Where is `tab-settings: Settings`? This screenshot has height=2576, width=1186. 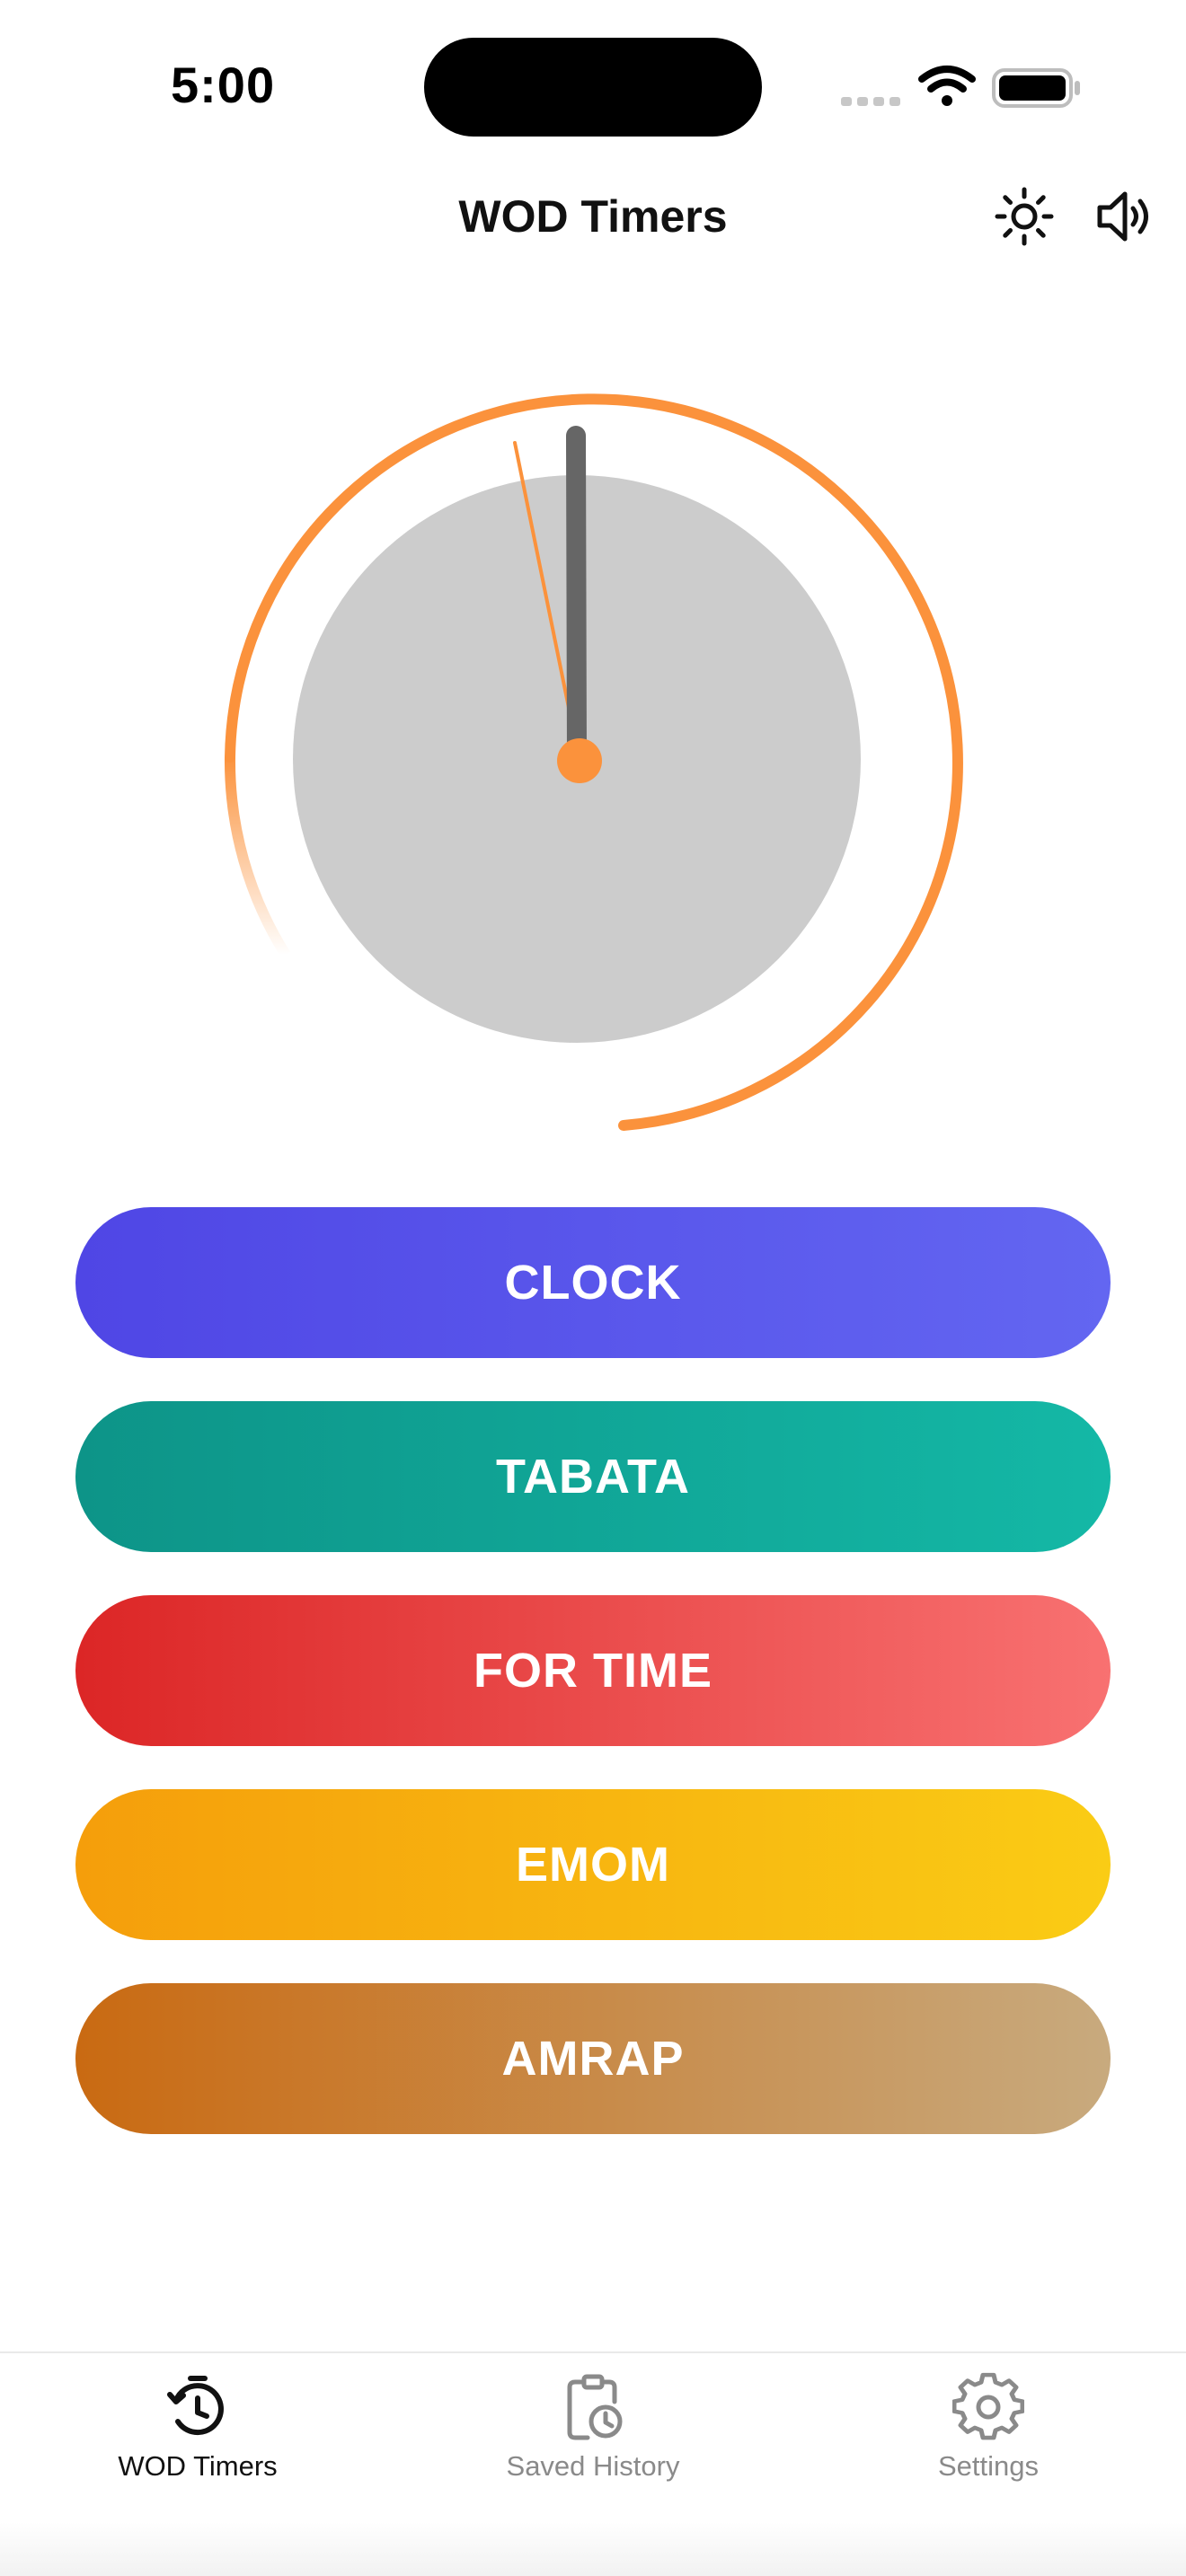
tab-settings: Settings is located at coordinates (988, 2438).